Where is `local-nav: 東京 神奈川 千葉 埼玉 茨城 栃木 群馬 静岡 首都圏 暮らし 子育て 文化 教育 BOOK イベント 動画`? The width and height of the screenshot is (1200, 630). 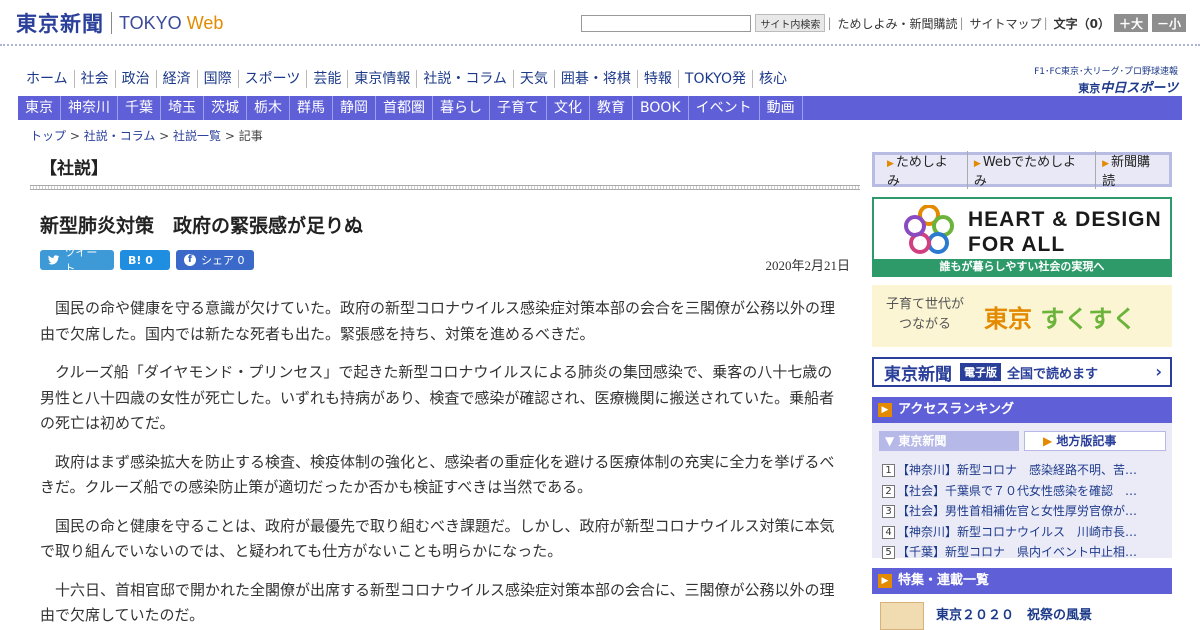 local-nav: 東京 神奈川 千葉 埼玉 茨城 栃木 群馬 静岡 首都圏 暮らし 子育て 文化 教育 BOOK イベント 動画 is located at coordinates (600, 108).